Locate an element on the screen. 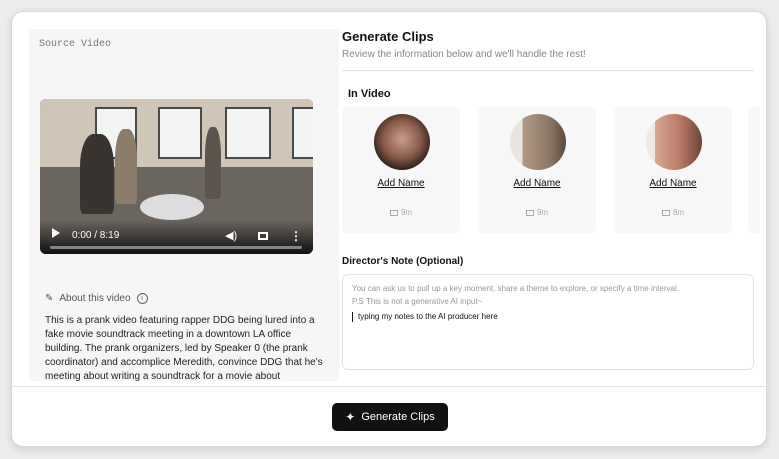 The height and width of the screenshot is (459, 779). in-video-heading: In Video is located at coordinates (369, 94).